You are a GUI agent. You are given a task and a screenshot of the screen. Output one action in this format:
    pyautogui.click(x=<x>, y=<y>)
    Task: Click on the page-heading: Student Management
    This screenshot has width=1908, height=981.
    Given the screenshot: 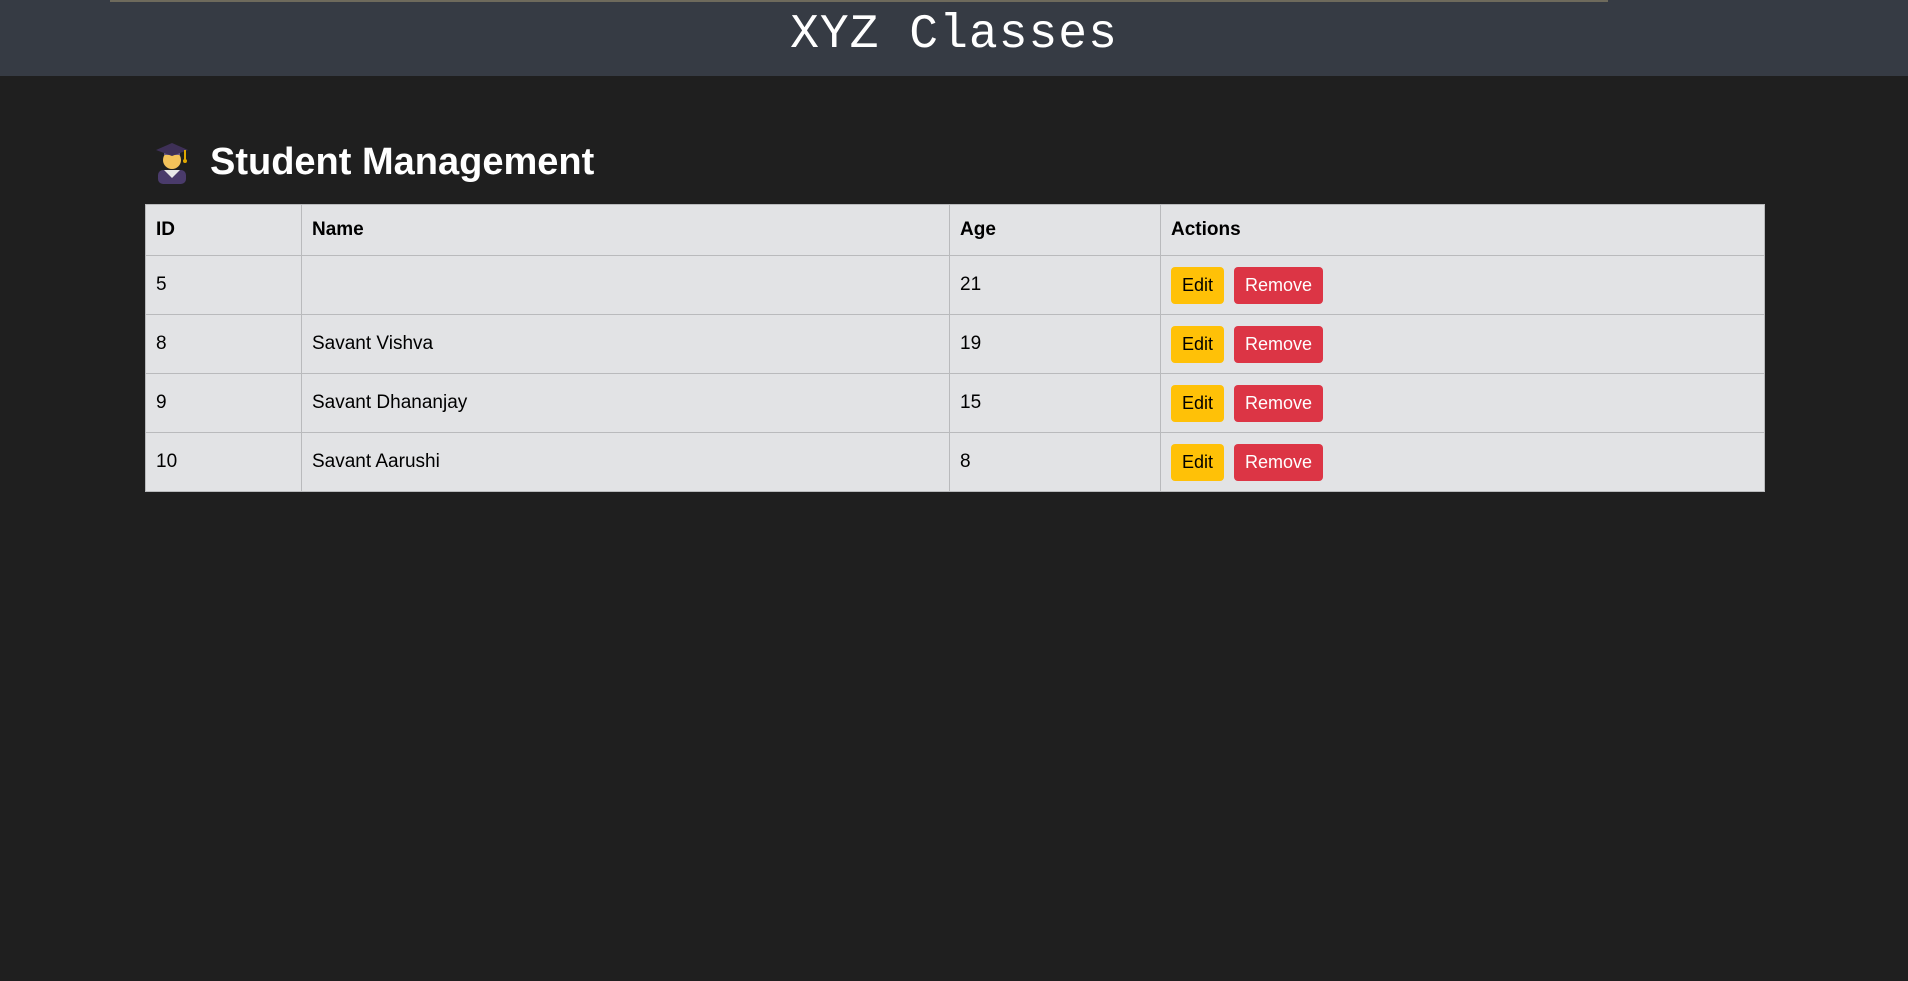 What is the action you would take?
    pyautogui.click(x=373, y=162)
    